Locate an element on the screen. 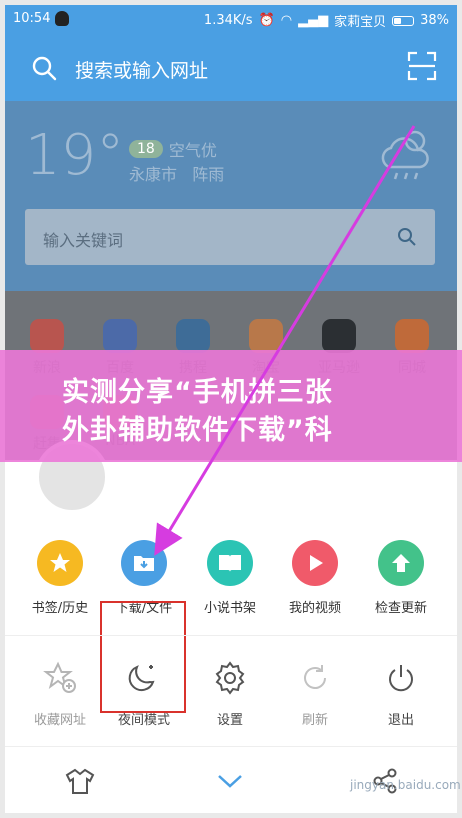  exit-button: 退出 is located at coordinates (401, 691).